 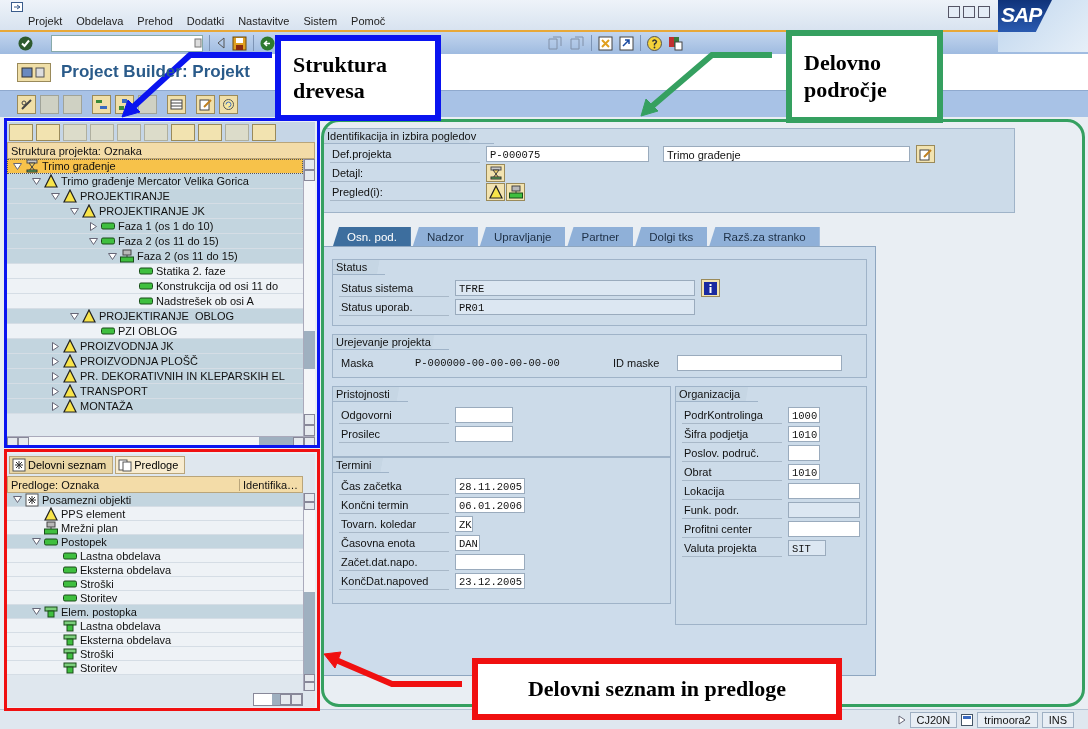 What do you see at coordinates (984, 12) in the screenshot?
I see `close-button` at bounding box center [984, 12].